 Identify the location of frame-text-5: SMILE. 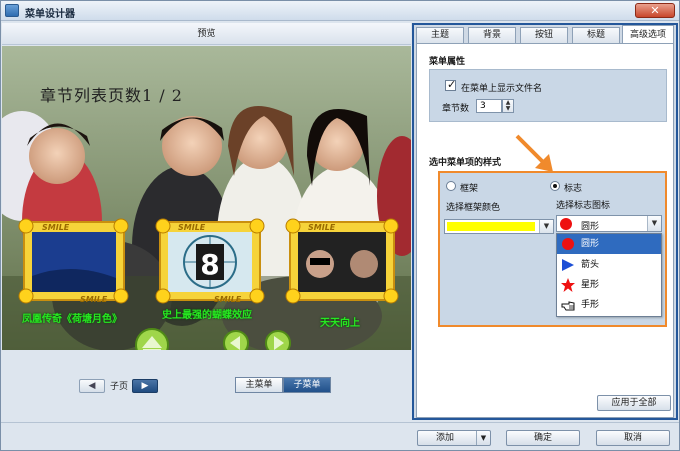
(228, 299).